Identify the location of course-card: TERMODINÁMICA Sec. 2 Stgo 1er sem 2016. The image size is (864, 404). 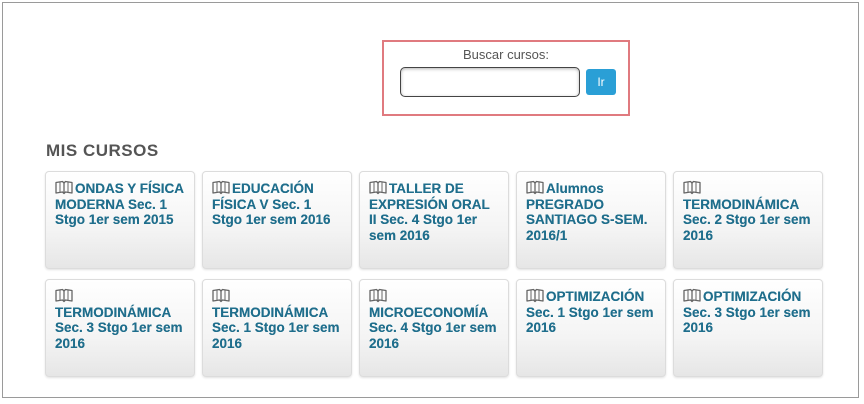
(748, 220).